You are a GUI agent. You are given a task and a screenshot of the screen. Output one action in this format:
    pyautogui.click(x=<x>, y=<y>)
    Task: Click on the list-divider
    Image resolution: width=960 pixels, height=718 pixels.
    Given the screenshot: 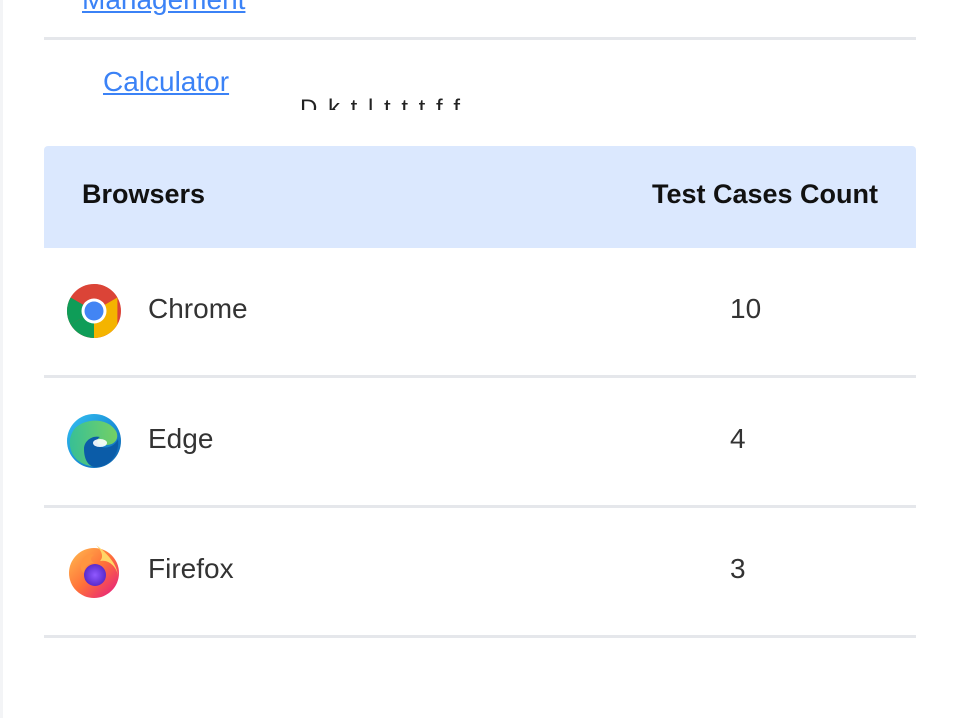 What is the action you would take?
    pyautogui.click(x=480, y=38)
    